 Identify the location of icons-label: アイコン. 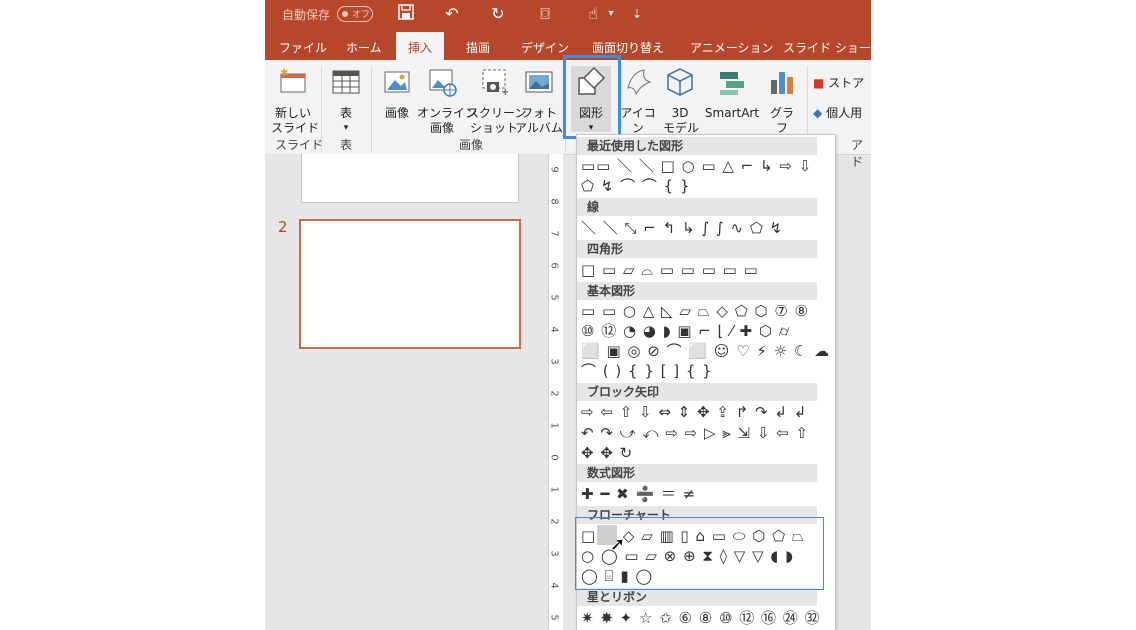
(638, 120).